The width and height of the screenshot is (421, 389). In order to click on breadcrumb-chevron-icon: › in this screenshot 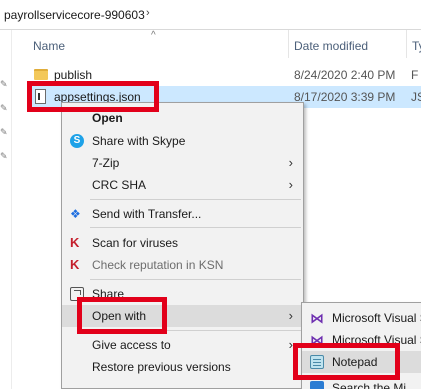, I will do `click(148, 13)`.